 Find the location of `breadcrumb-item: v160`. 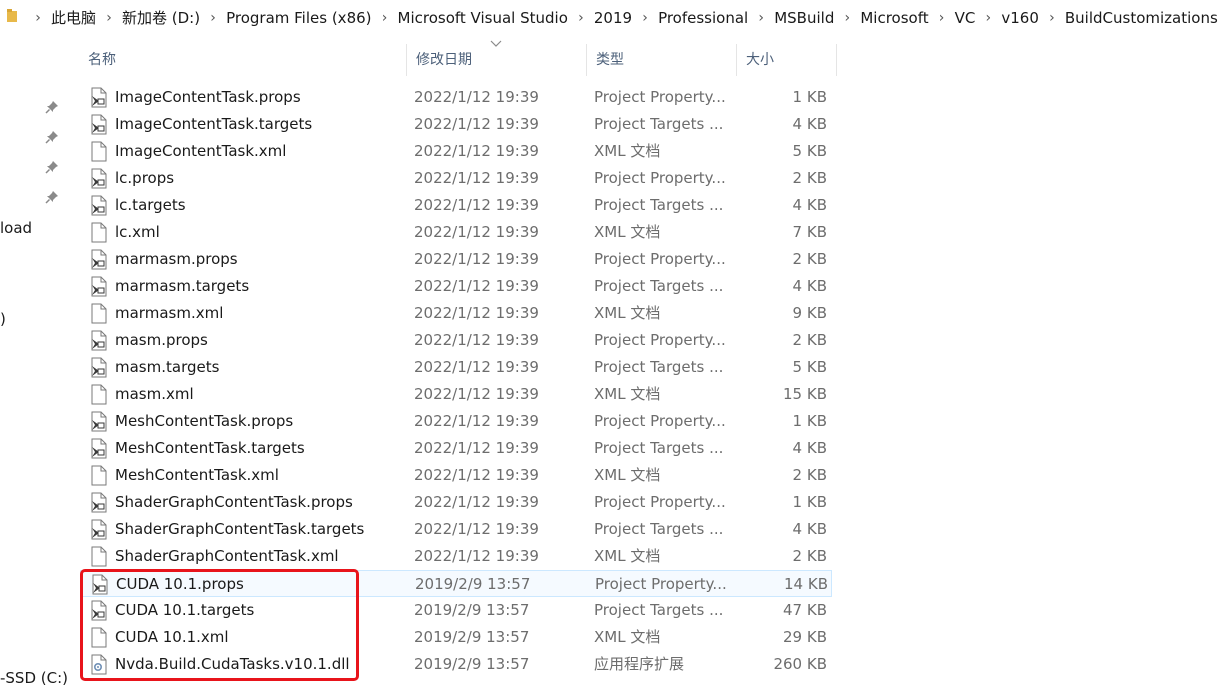

breadcrumb-item: v160 is located at coordinates (1020, 18).